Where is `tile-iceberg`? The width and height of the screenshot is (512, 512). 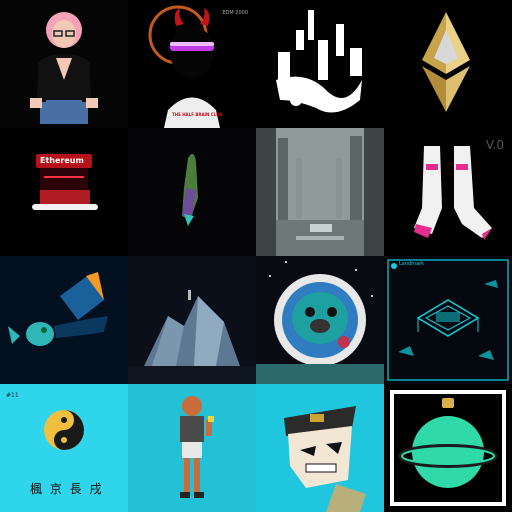 tile-iceberg is located at coordinates (192, 320).